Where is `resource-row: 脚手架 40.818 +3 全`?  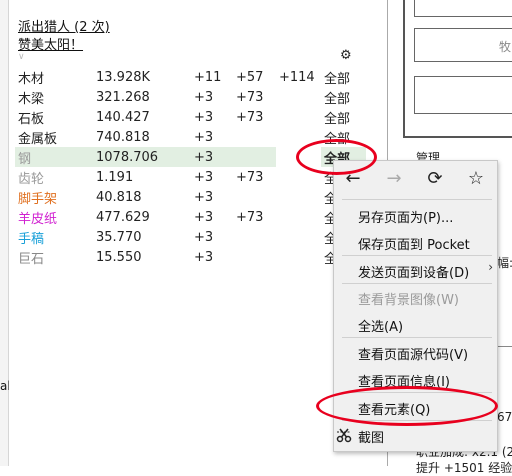 resource-row: 脚手架 40.818 +3 全 is located at coordinates (190, 197).